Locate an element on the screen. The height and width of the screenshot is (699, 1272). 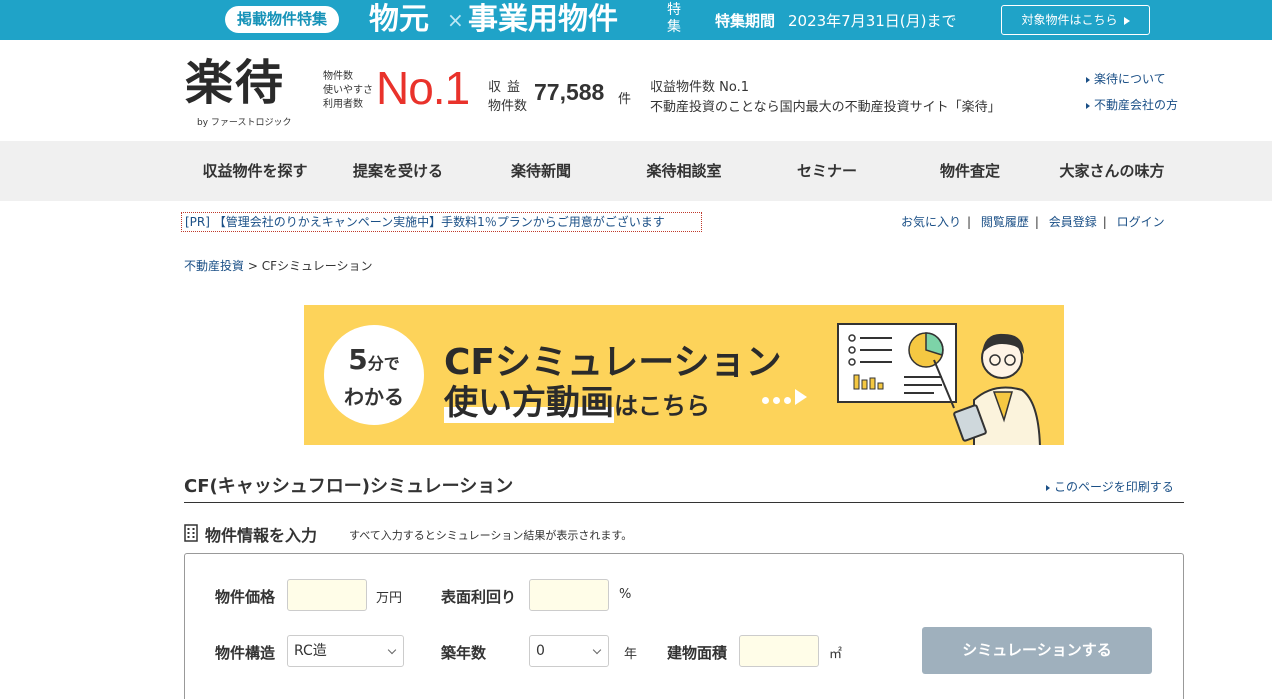
count-label-2: 物件数 is located at coordinates (508, 106).